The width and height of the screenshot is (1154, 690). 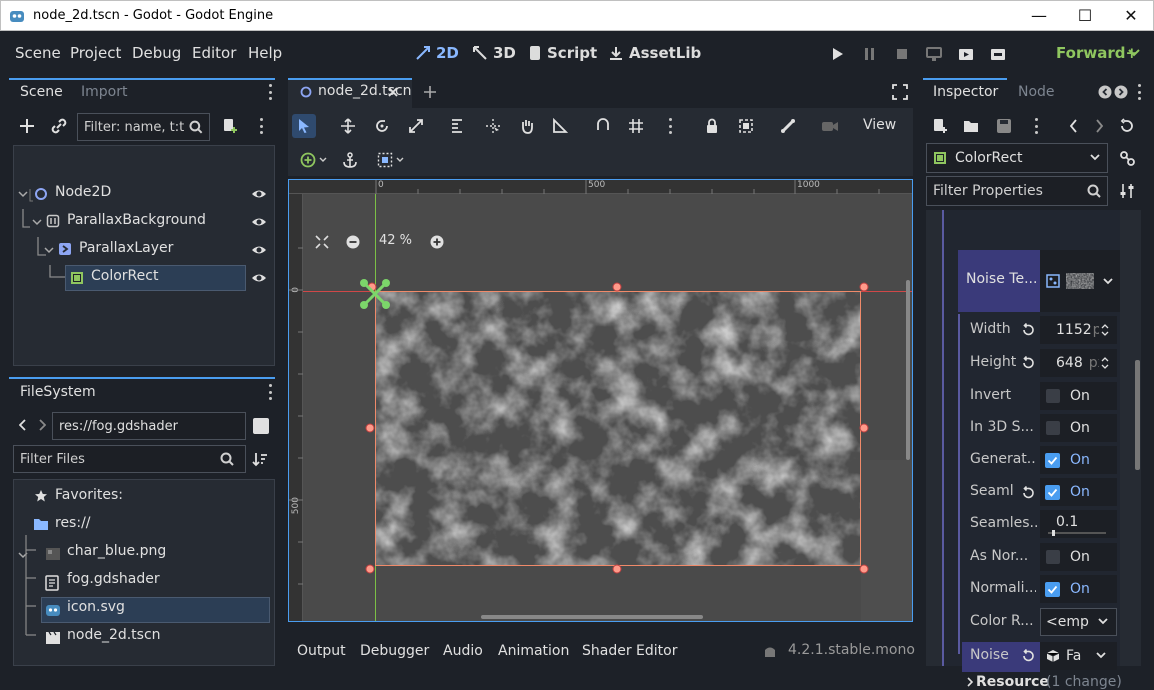 What do you see at coordinates (654, 53) in the screenshot?
I see `mode-assetlib-button: AssetLib` at bounding box center [654, 53].